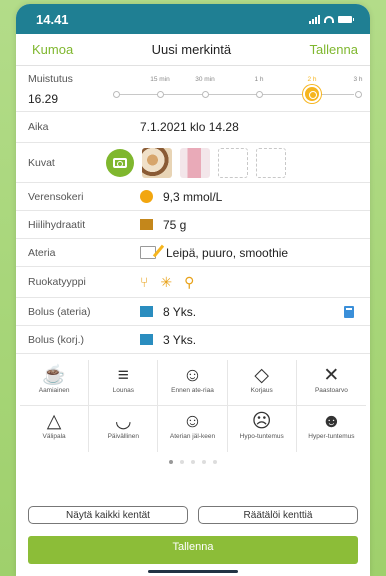  I want to click on nav-bar: Kumoa Uusi merkintä Tallenna, so click(193, 50).